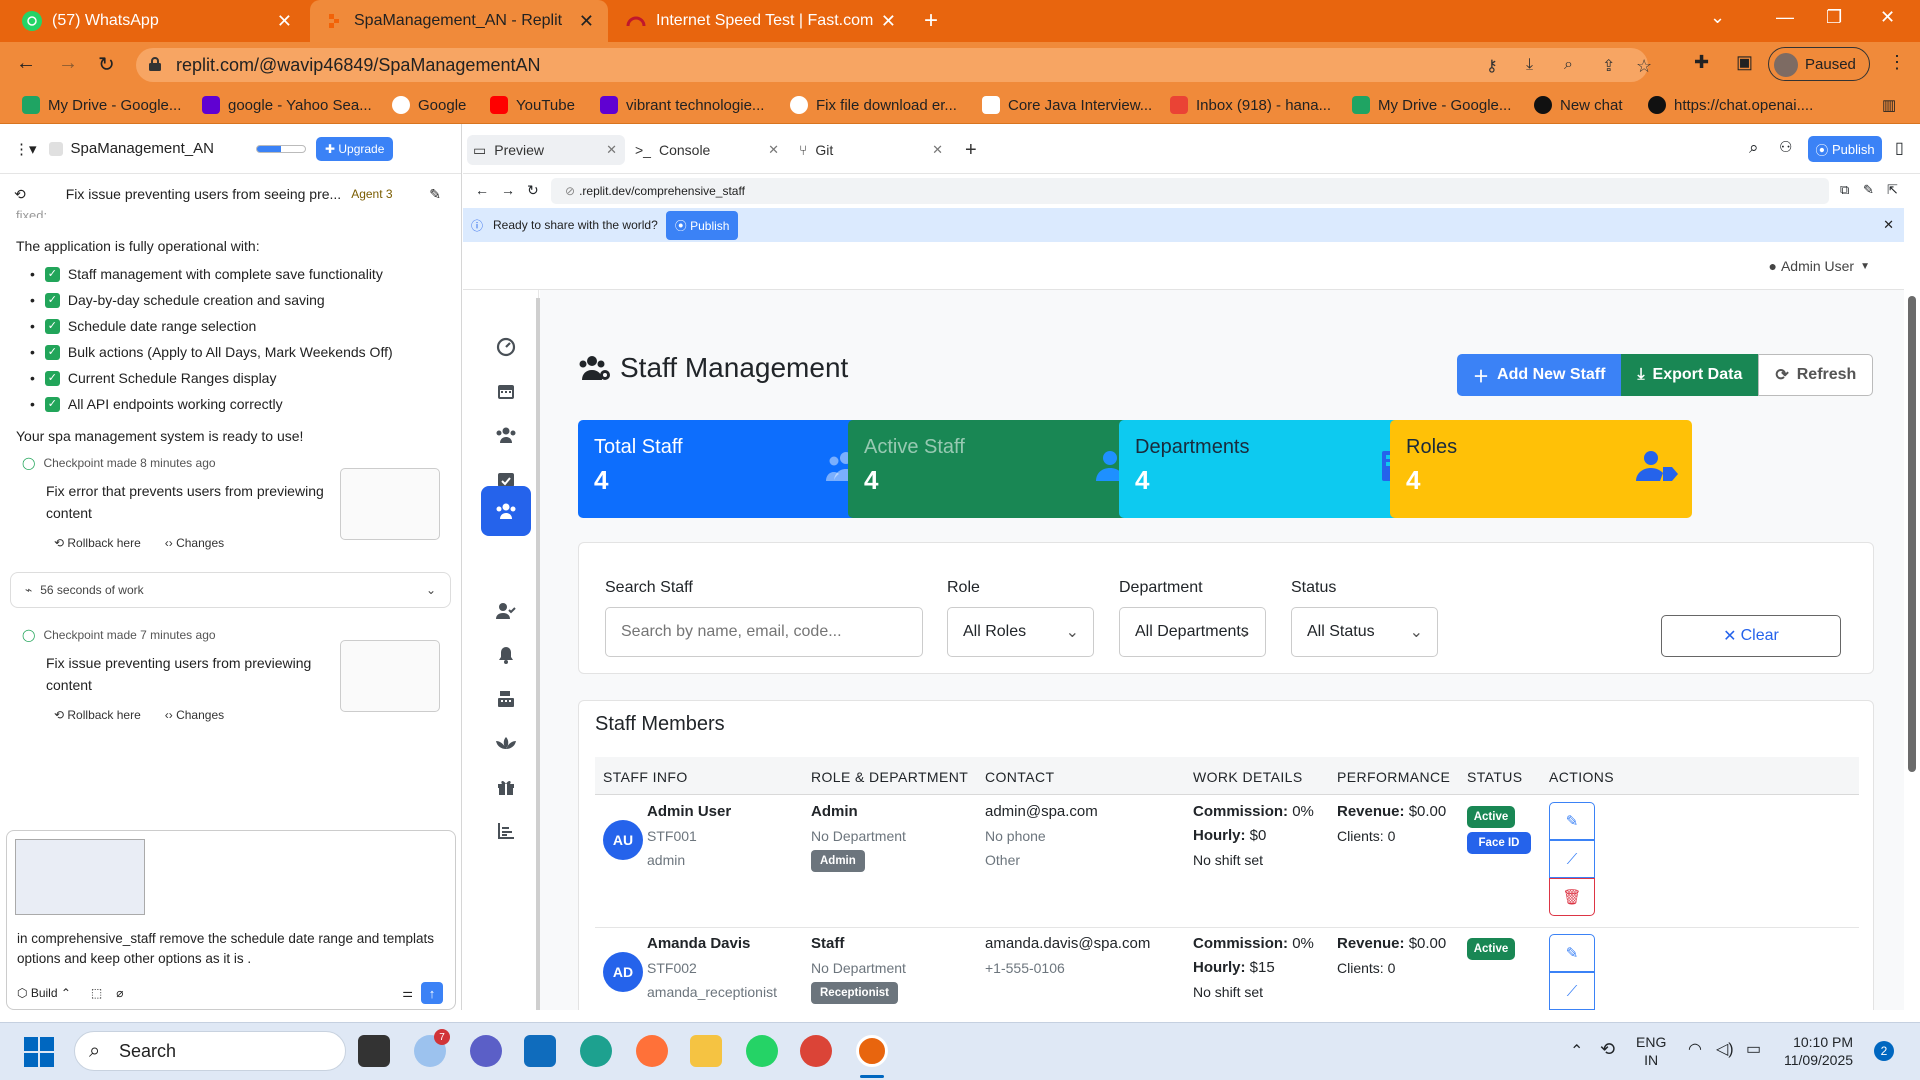 The height and width of the screenshot is (1080, 1920). What do you see at coordinates (596, 1051) in the screenshot?
I see `edge-icon` at bounding box center [596, 1051].